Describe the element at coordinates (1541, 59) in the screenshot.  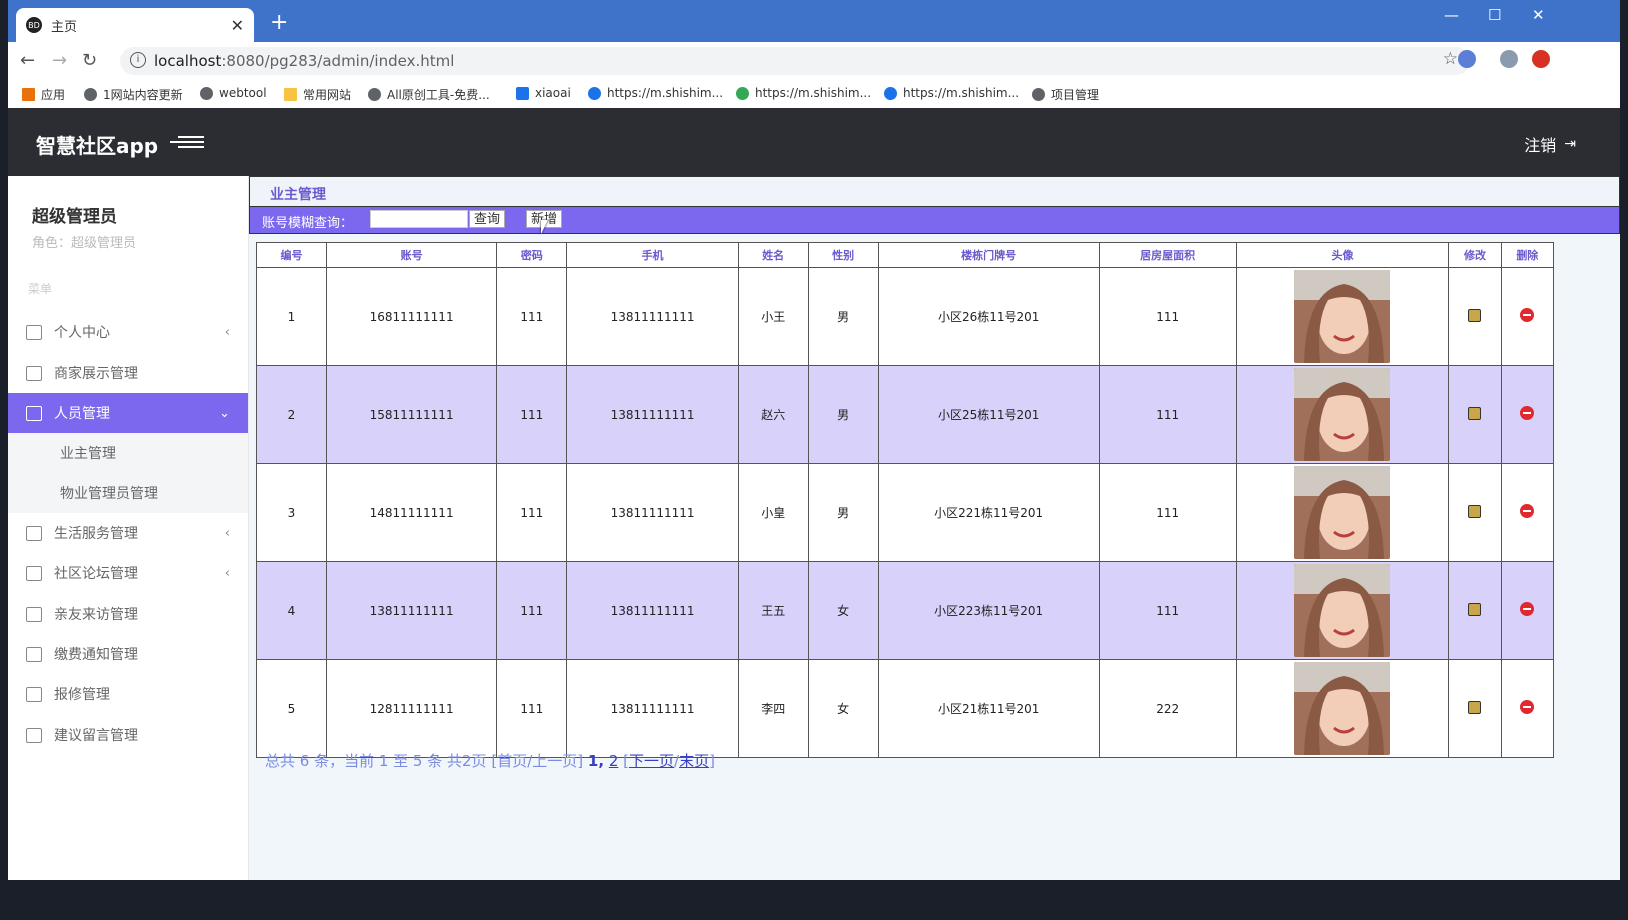
I see `update-icon` at that location.